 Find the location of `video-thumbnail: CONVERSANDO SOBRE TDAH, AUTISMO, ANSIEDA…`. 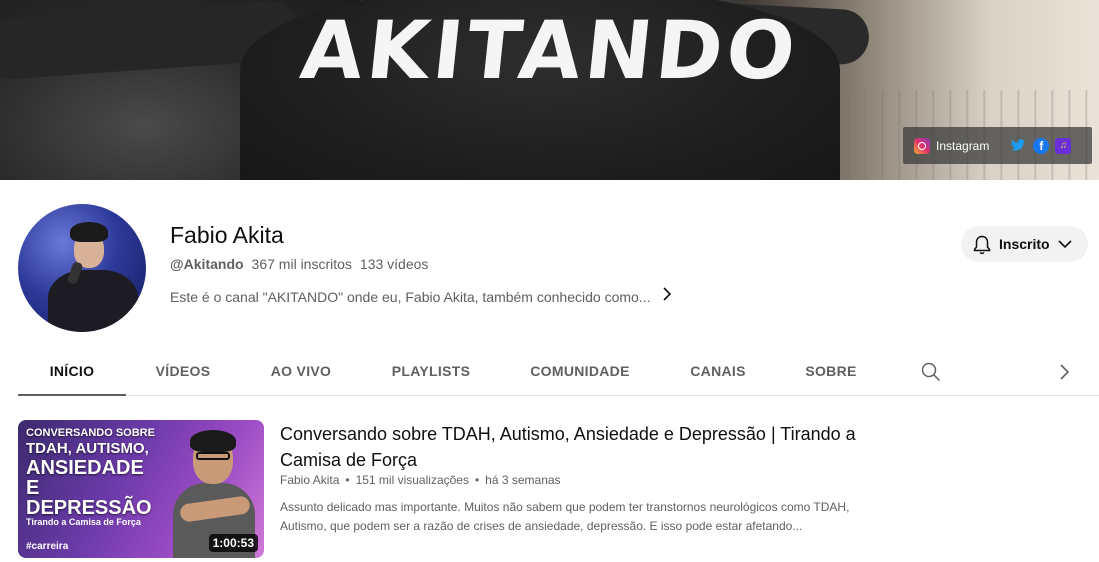

video-thumbnail: CONVERSANDO SOBRE TDAH, AUTISMO, ANSIEDA… is located at coordinates (141, 489).